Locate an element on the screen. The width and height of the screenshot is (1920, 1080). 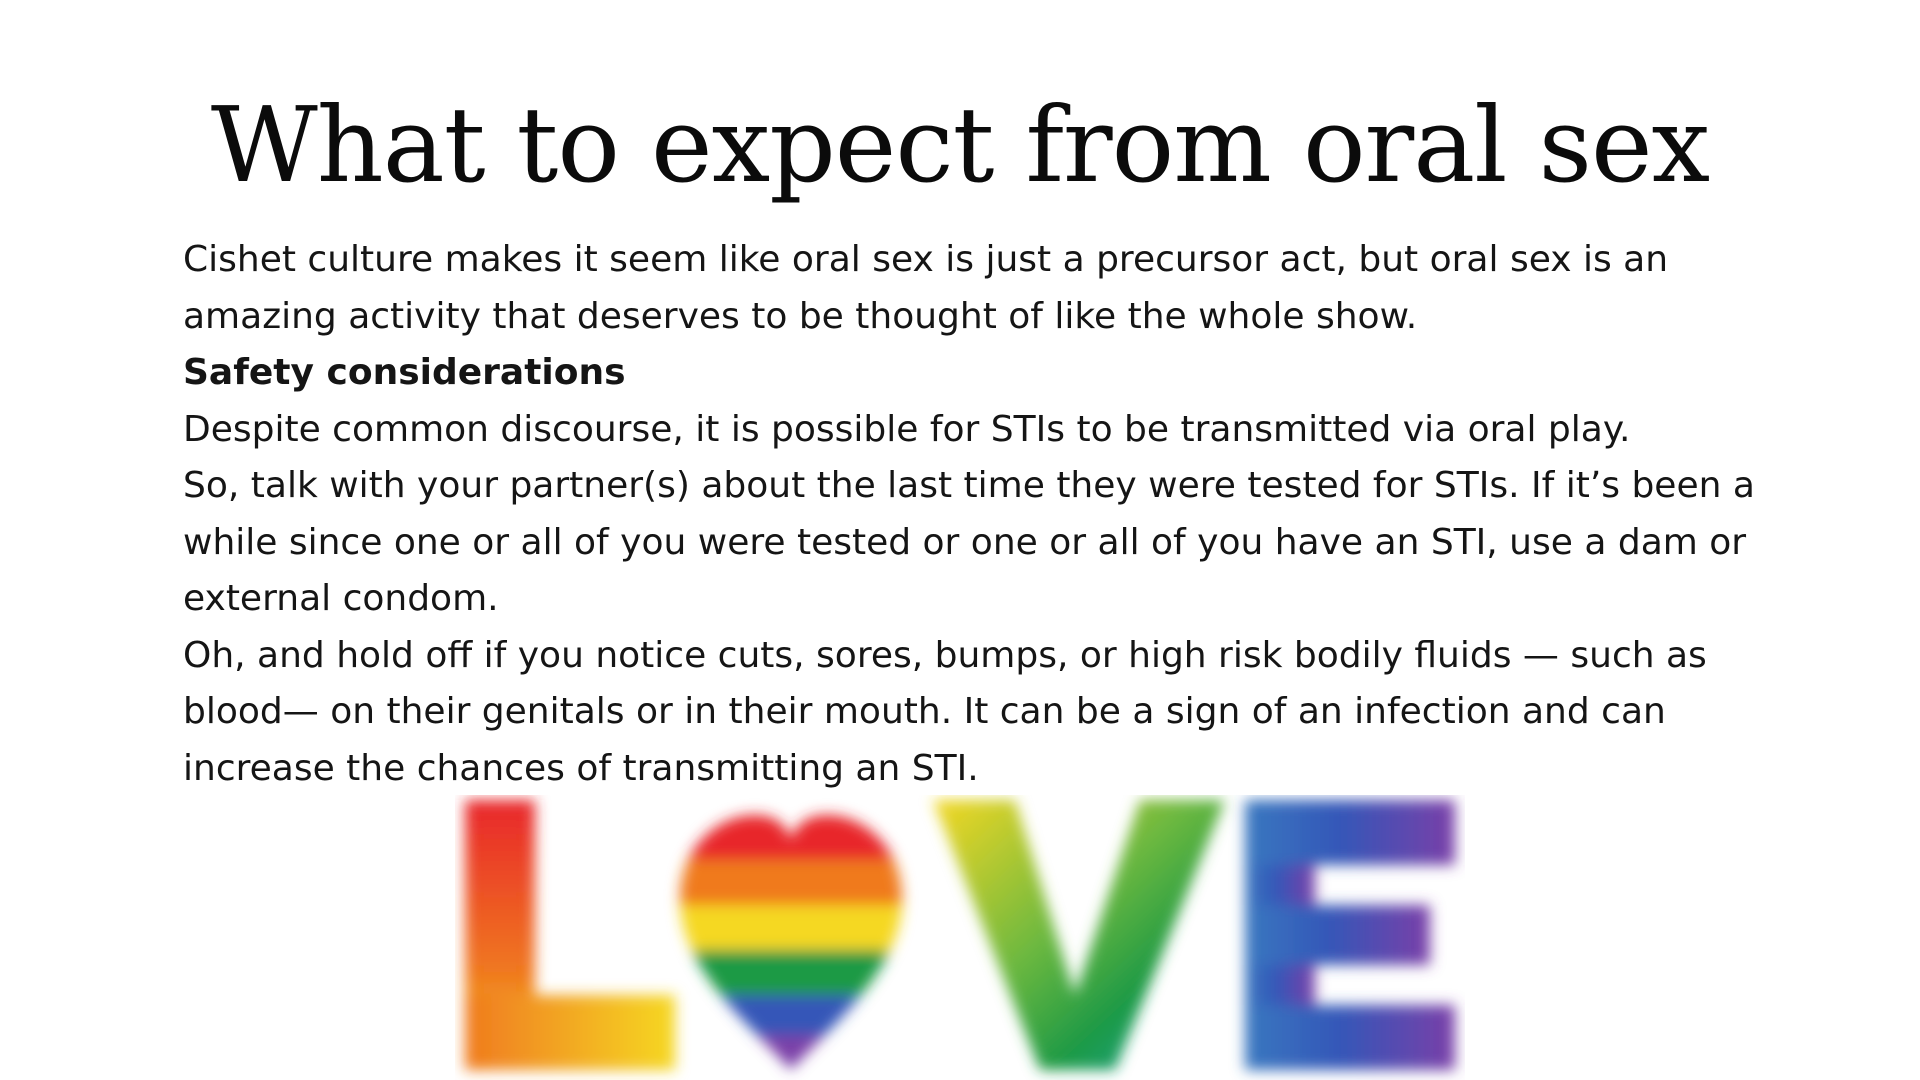
safety-heading: Safety considerations is located at coordinates (404, 372).